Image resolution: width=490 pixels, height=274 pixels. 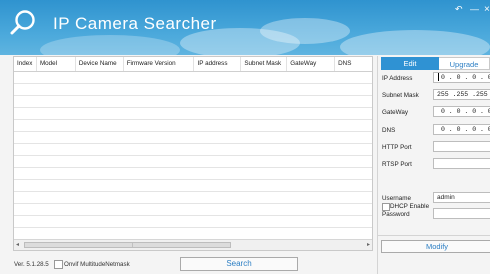 What do you see at coordinates (133, 246) in the screenshot?
I see `grip-icon: ⦙` at bounding box center [133, 246].